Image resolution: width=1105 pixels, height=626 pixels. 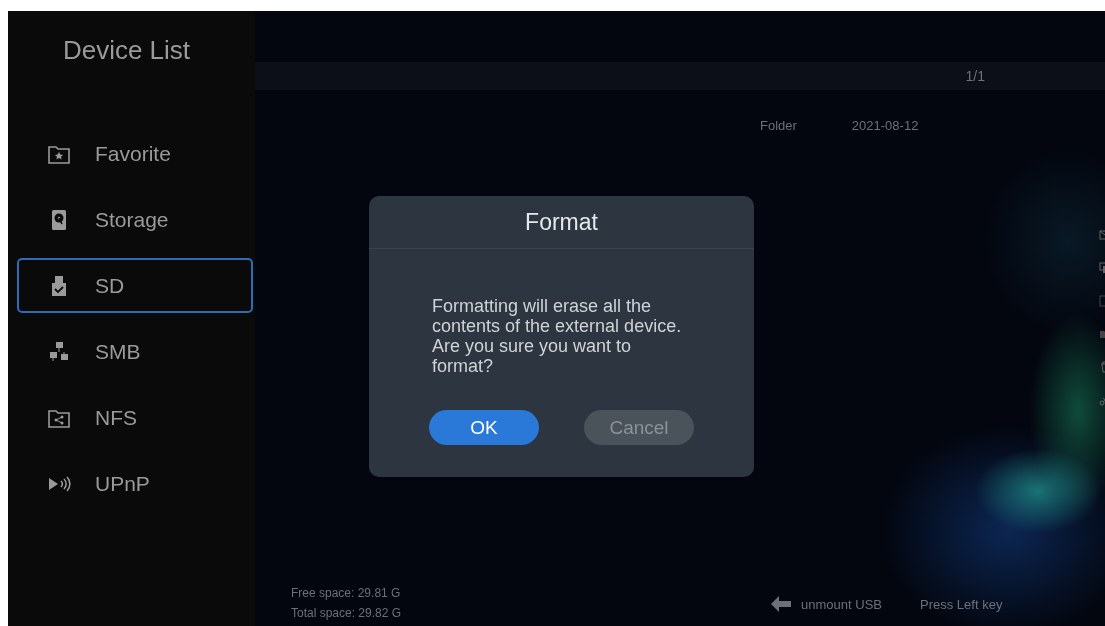 What do you see at coordinates (346, 593) in the screenshot?
I see `free-space-text: Free space: 29.81 G` at bounding box center [346, 593].